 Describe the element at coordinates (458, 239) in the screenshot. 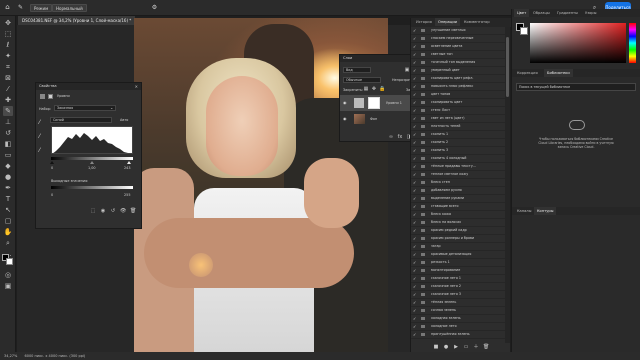

I see `action-item: ✓ красим роллеры и брови` at that location.